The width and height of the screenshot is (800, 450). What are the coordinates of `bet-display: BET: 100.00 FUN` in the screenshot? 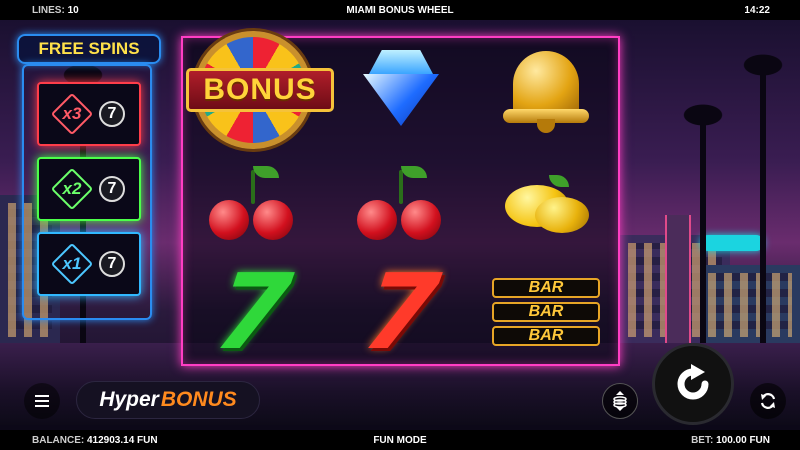 It's located at (730, 440).